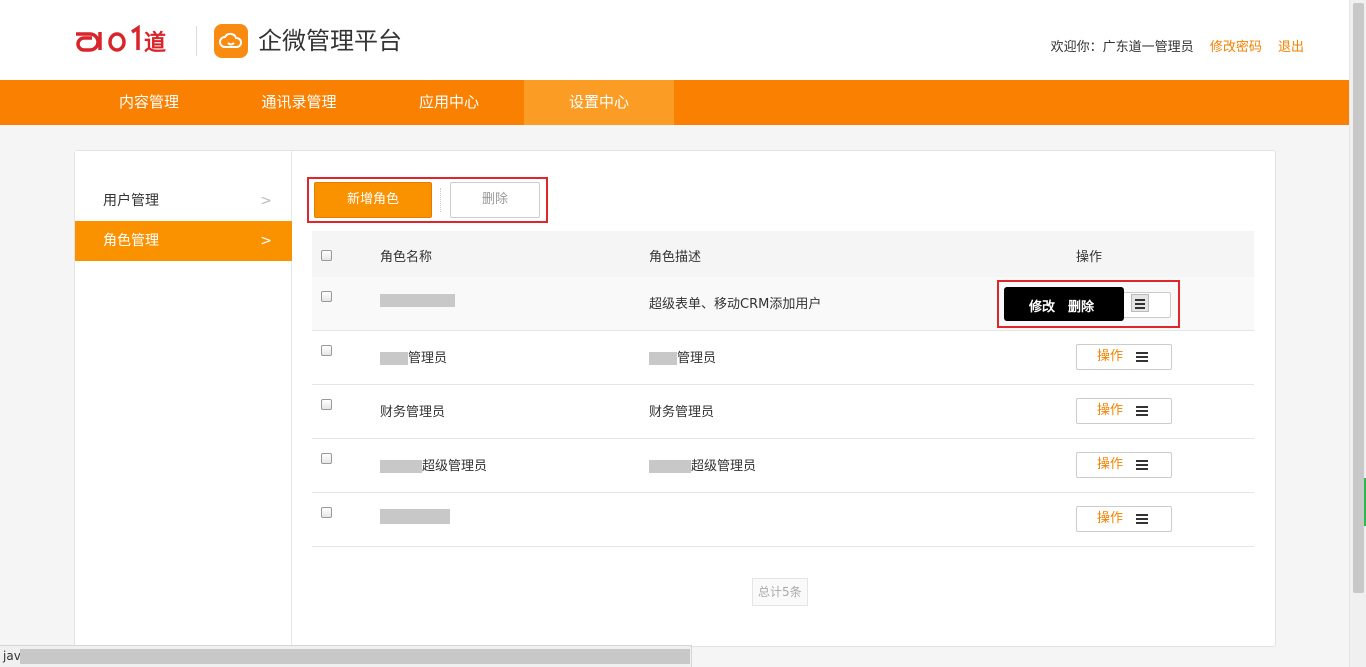  What do you see at coordinates (783, 520) in the screenshot?
I see `table-row: 操作` at bounding box center [783, 520].